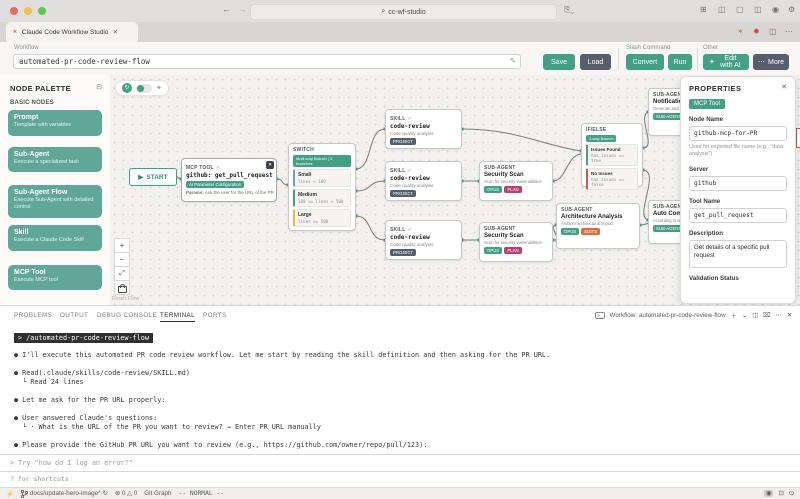 The image size is (800, 499). Describe the element at coordinates (791, 9) in the screenshot. I see `settings-gear-icon: ⚙` at that location.